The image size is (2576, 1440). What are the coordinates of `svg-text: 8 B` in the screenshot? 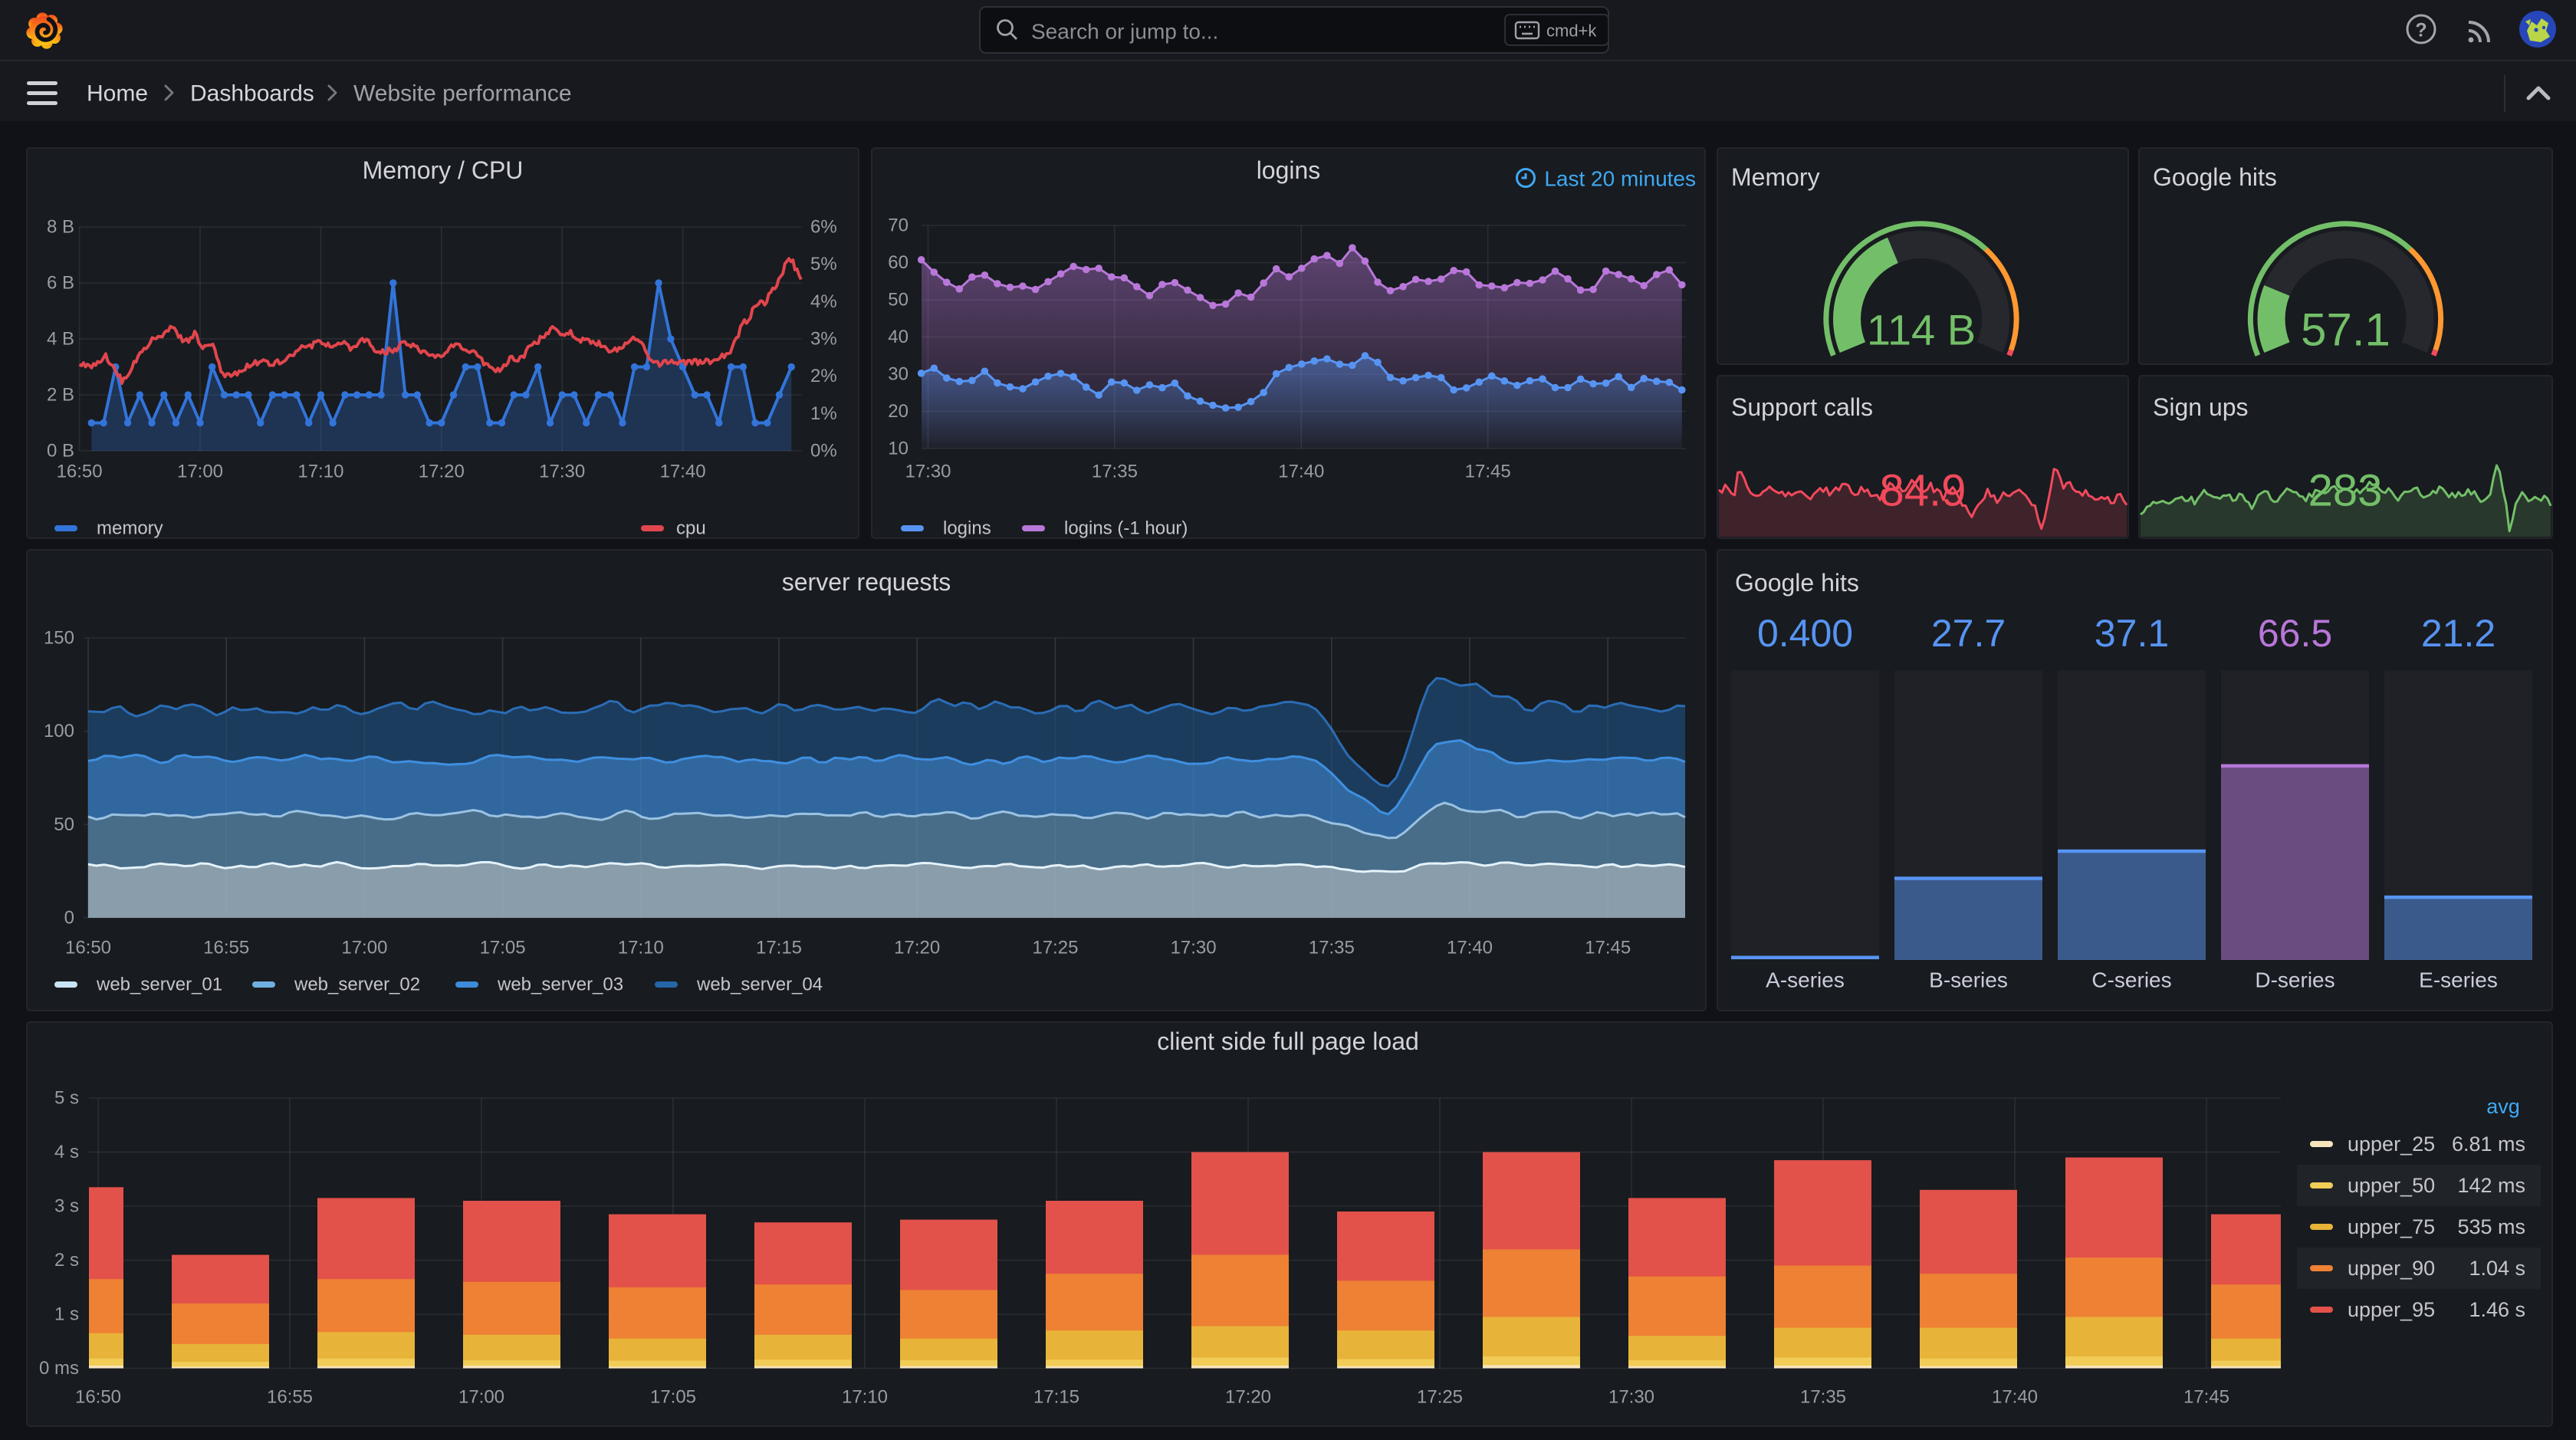 It's located at (61, 227).